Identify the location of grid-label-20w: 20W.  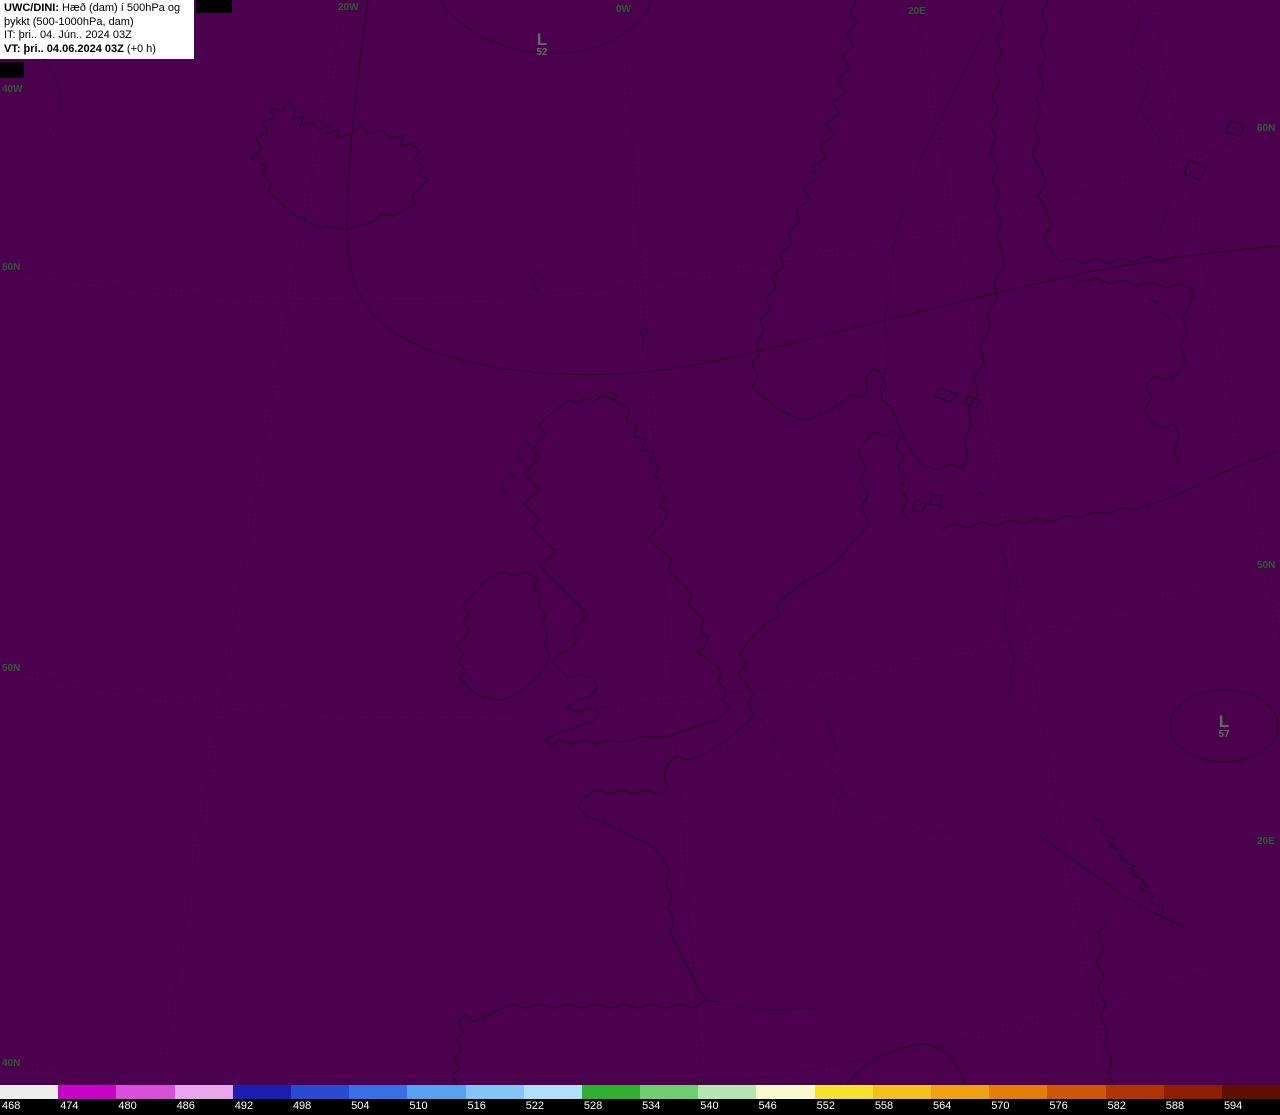
(348, 7).